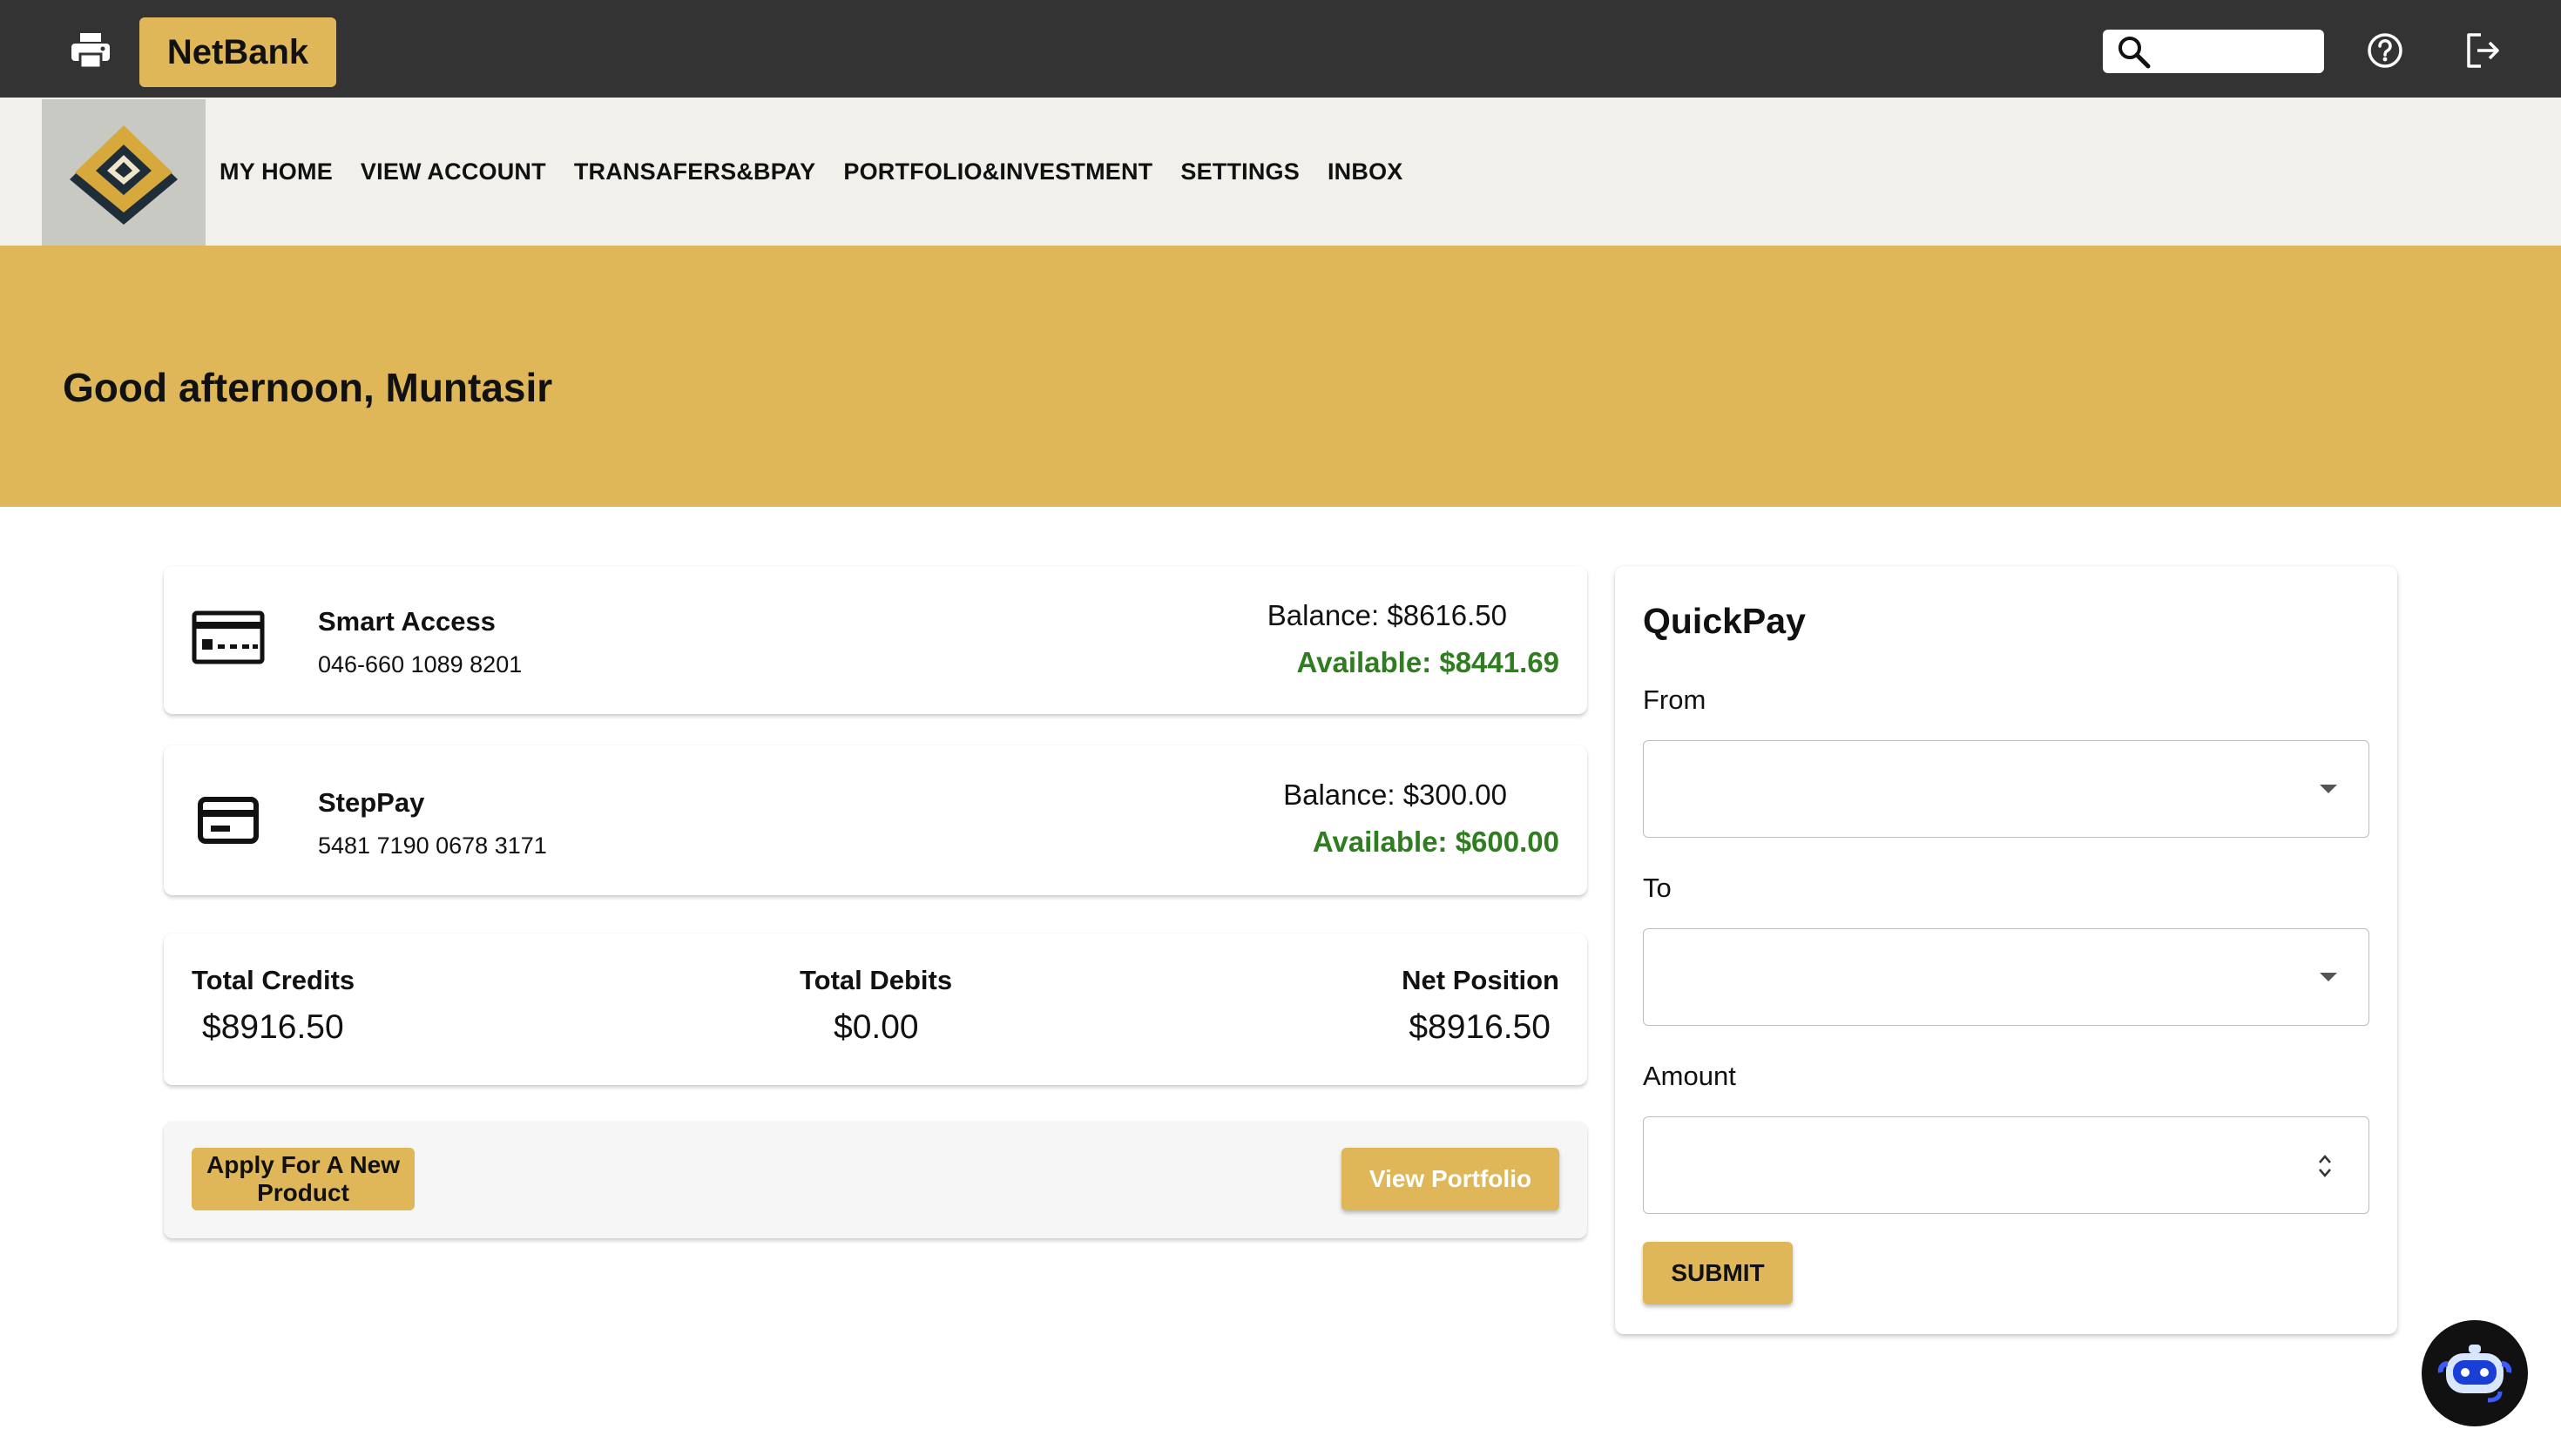 This screenshot has width=2561, height=1456. What do you see at coordinates (237, 52) in the screenshot?
I see `netbank-brand-button: NetBank` at bounding box center [237, 52].